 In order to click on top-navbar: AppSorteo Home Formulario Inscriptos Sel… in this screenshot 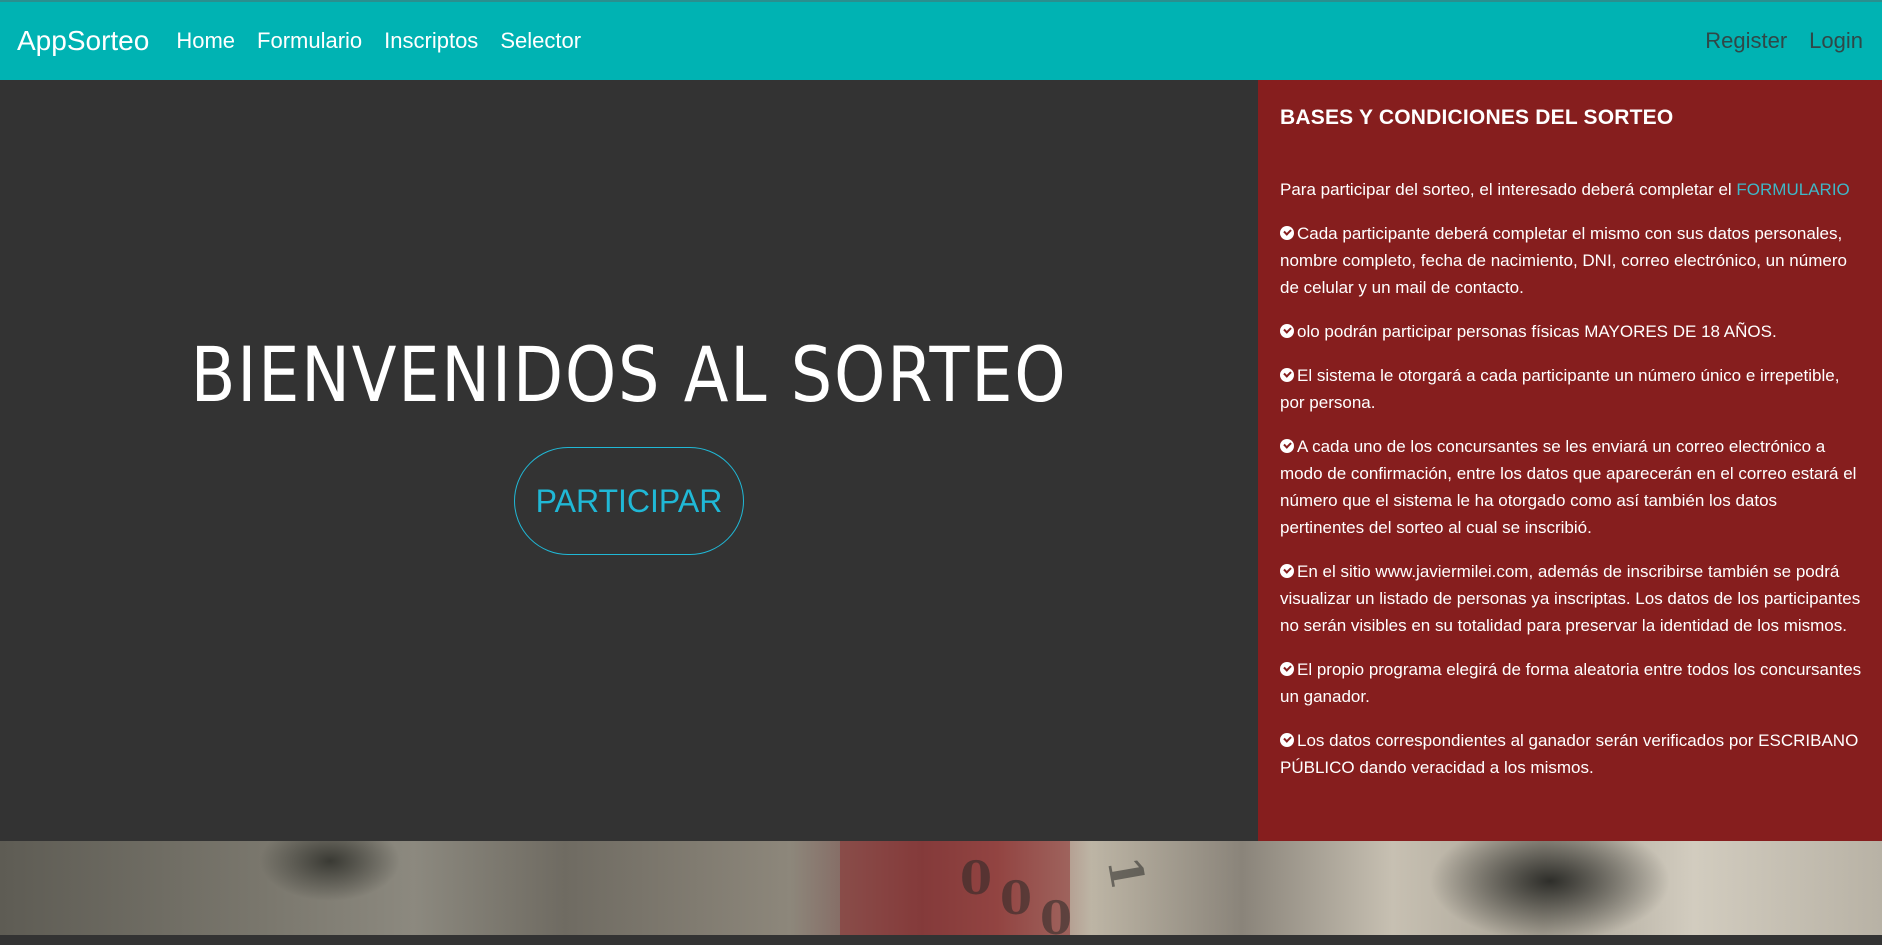, I will do `click(941, 40)`.